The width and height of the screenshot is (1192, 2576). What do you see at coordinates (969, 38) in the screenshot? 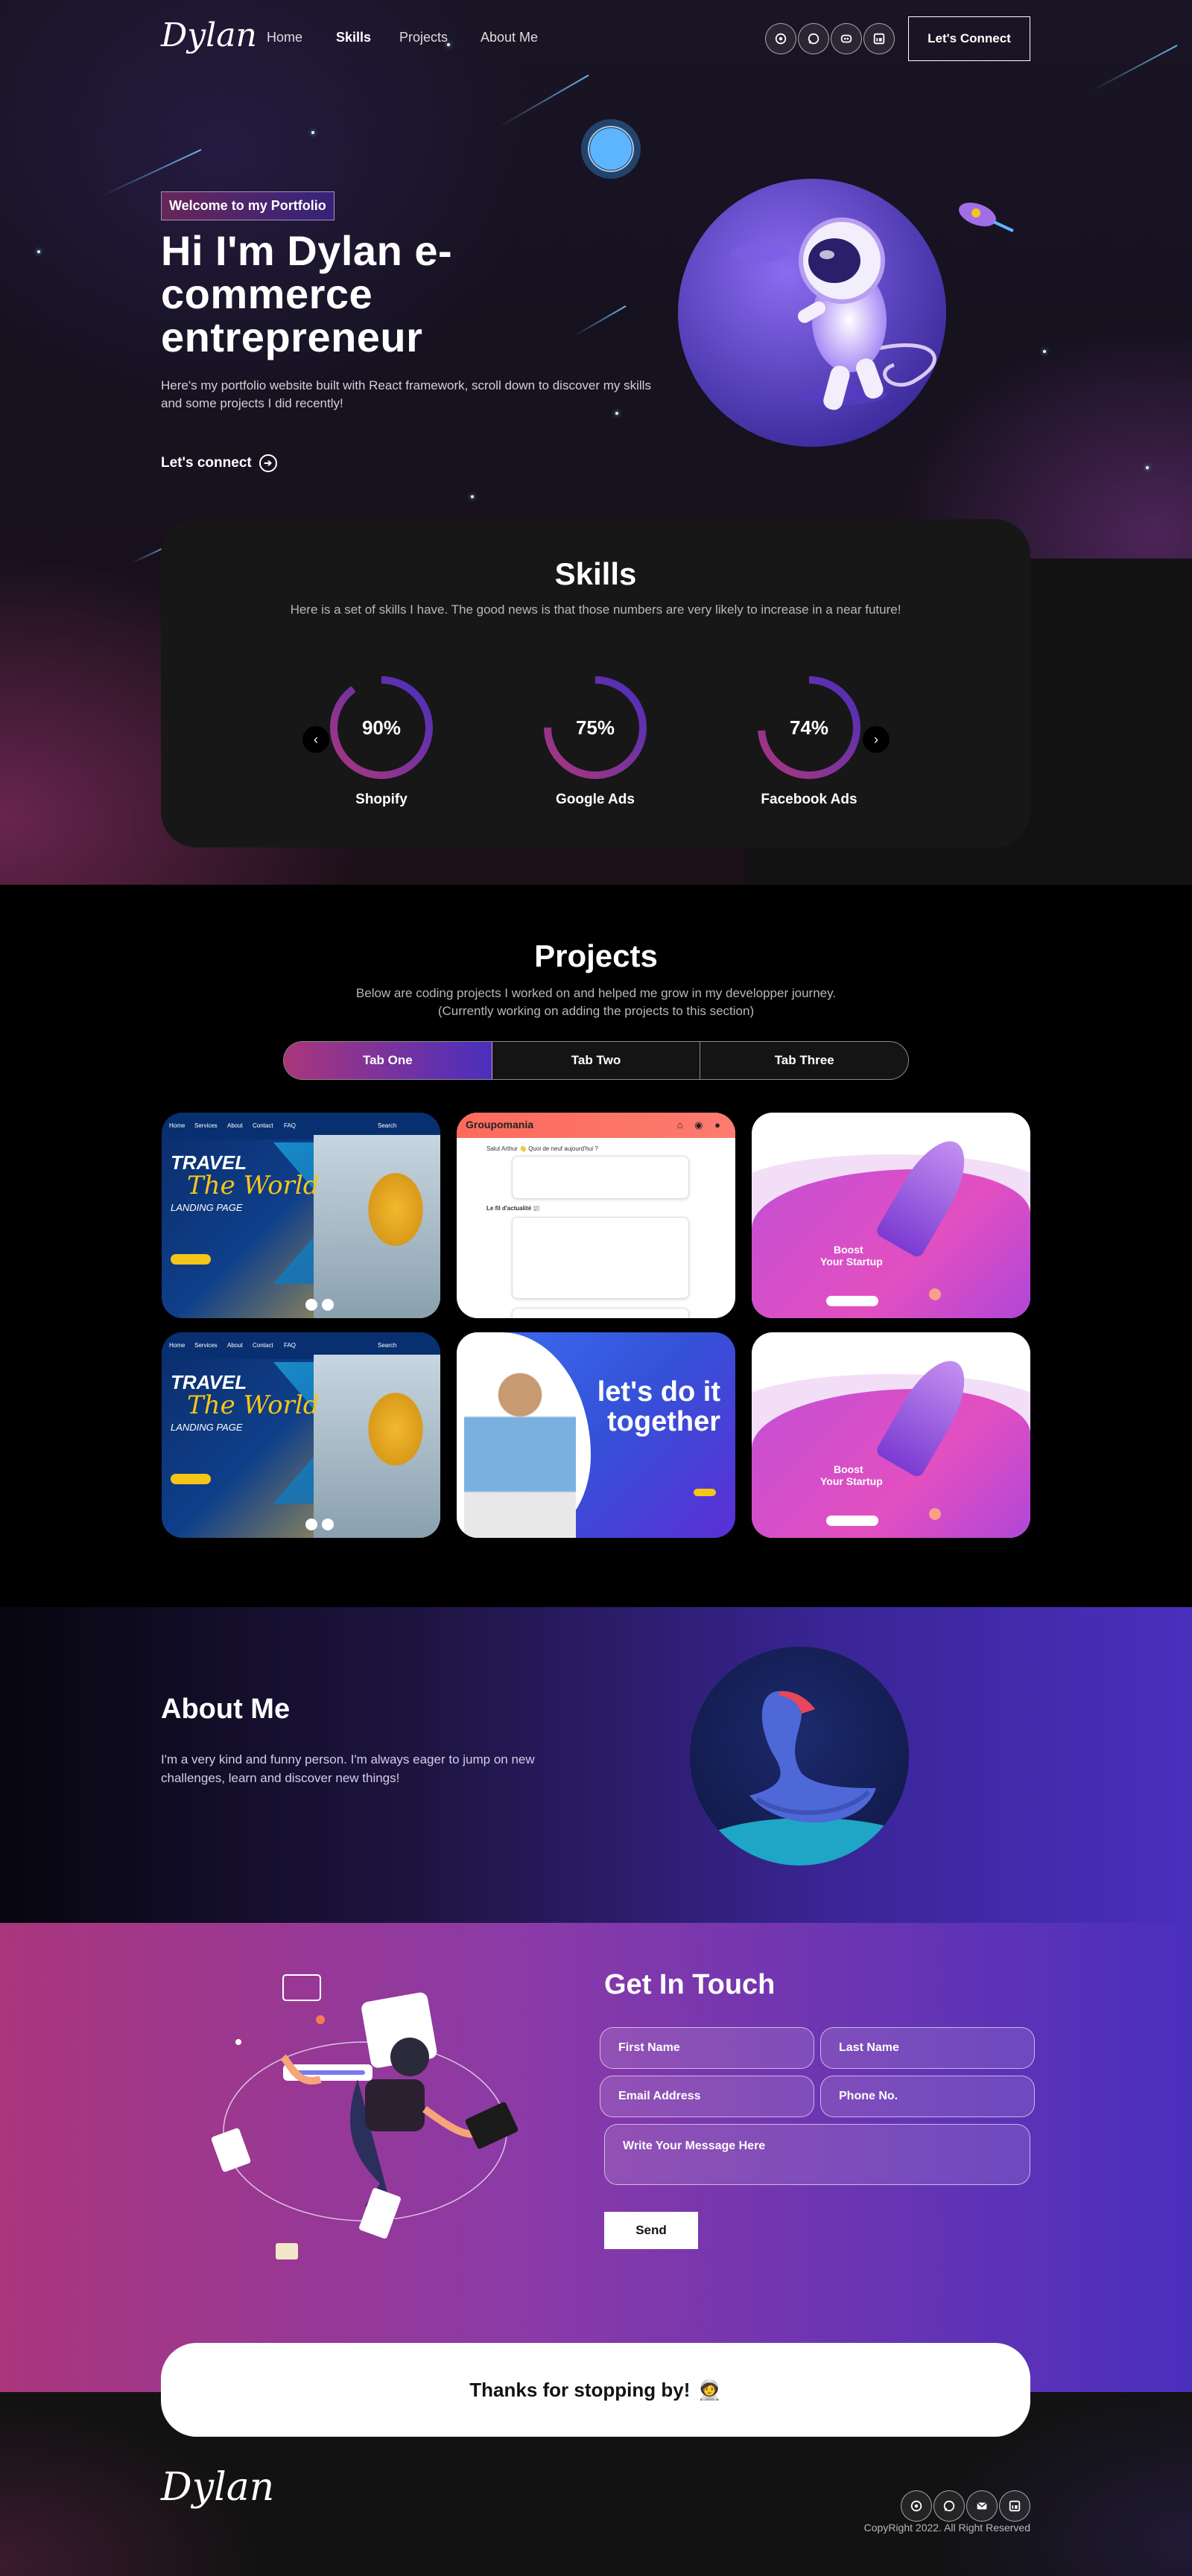
I see `lets-connect-button: Let's Connect` at bounding box center [969, 38].